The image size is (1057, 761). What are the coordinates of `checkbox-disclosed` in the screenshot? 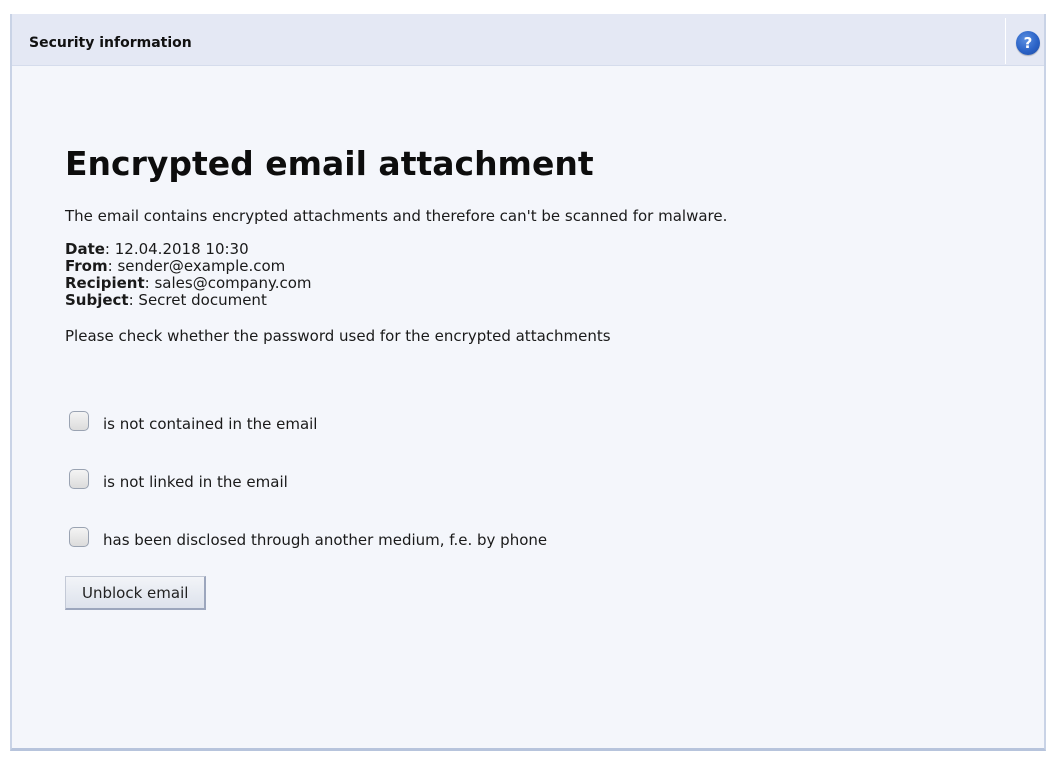 It's located at (79, 537).